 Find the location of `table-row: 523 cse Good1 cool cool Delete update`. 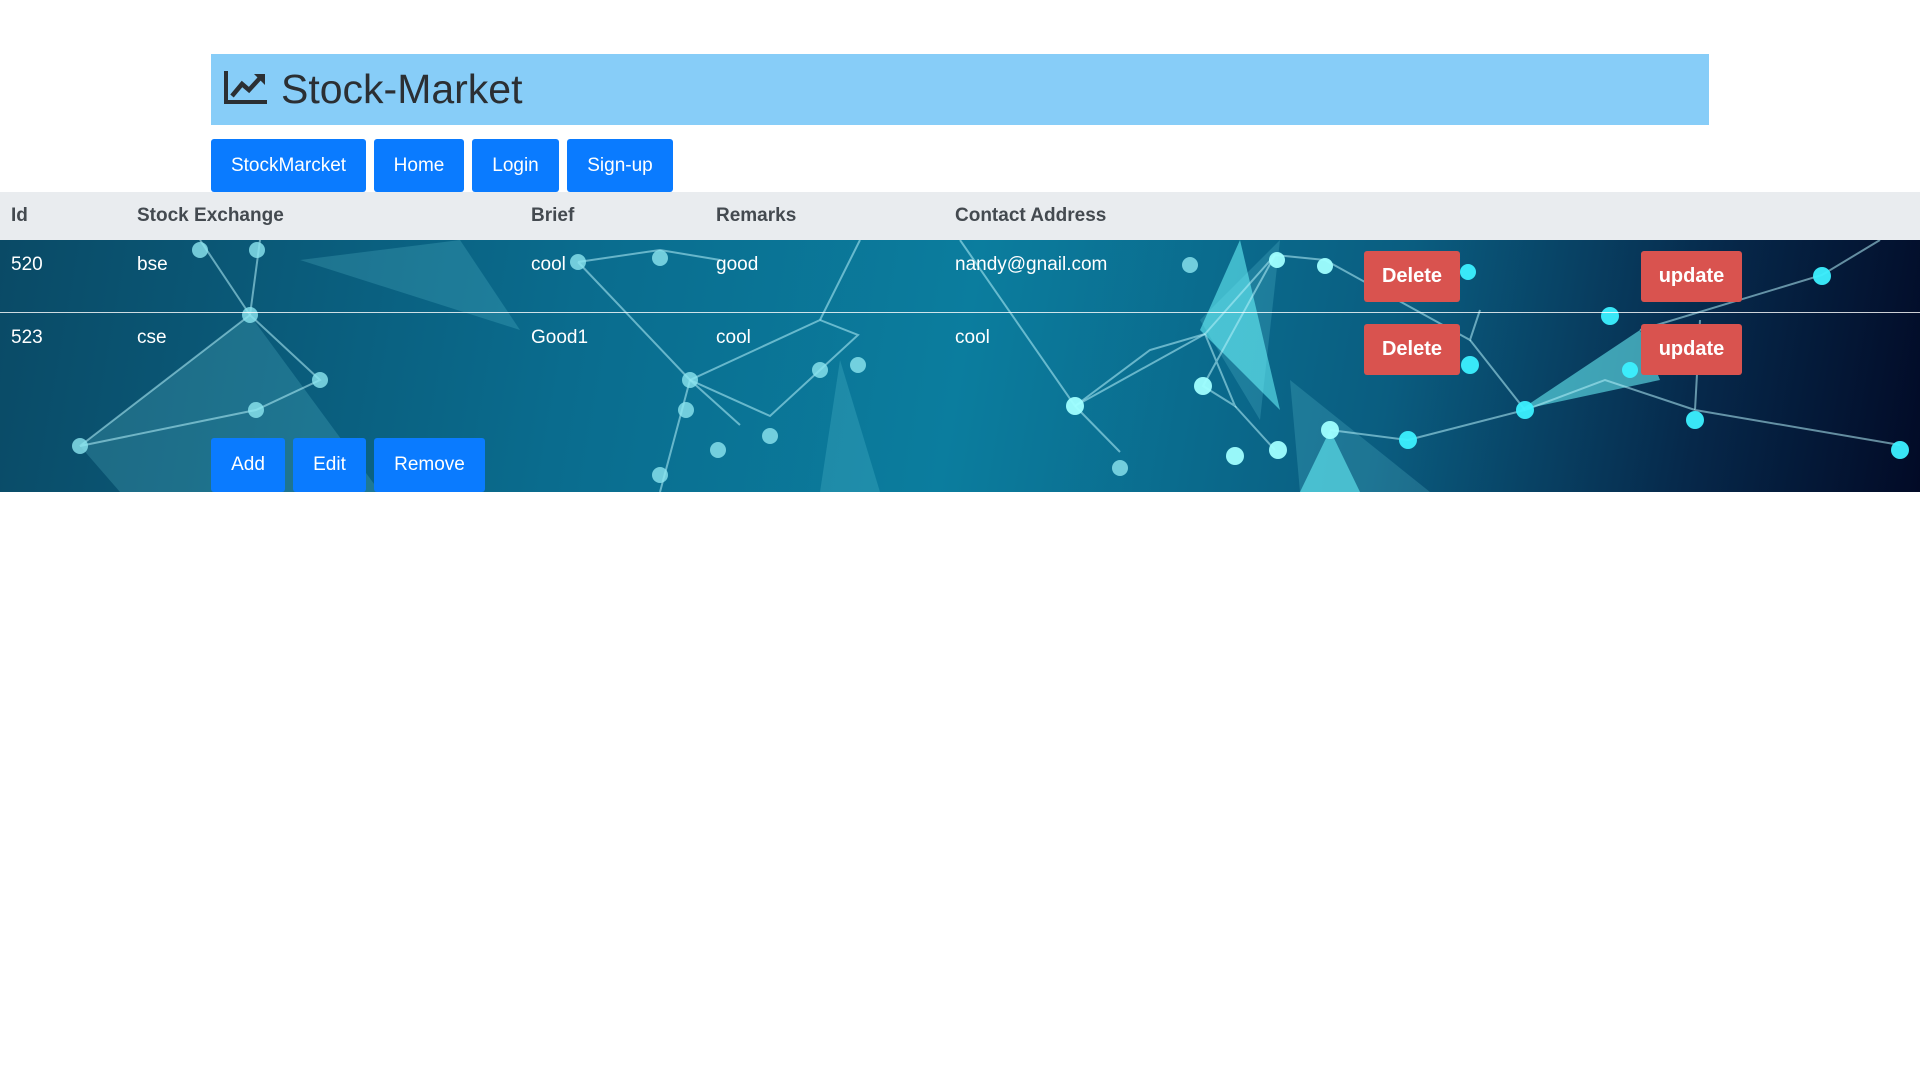

table-row: 523 cse Good1 cool cool Delete update is located at coordinates (960, 349).